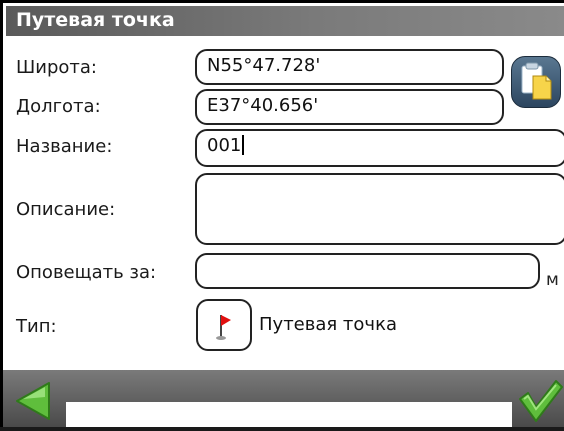  I want to click on back-button, so click(35, 401).